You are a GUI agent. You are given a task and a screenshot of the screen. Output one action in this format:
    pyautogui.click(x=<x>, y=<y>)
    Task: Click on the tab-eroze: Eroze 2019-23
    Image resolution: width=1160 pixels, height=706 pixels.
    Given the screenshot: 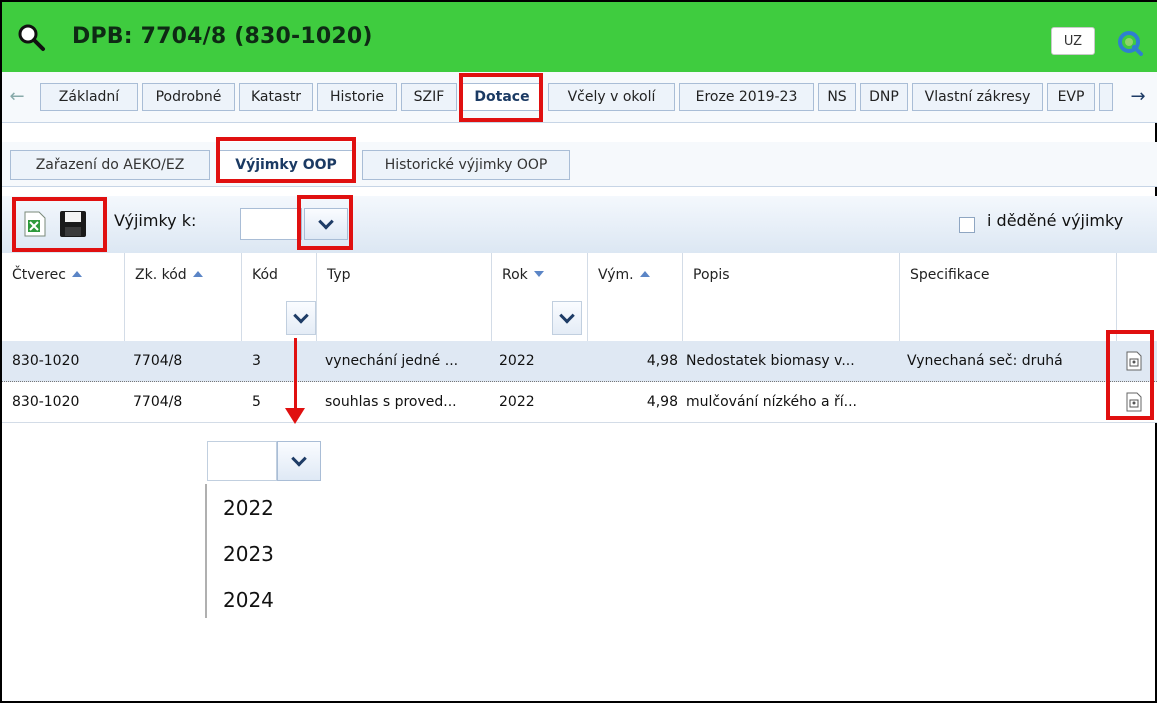 What is the action you would take?
    pyautogui.click(x=746, y=97)
    